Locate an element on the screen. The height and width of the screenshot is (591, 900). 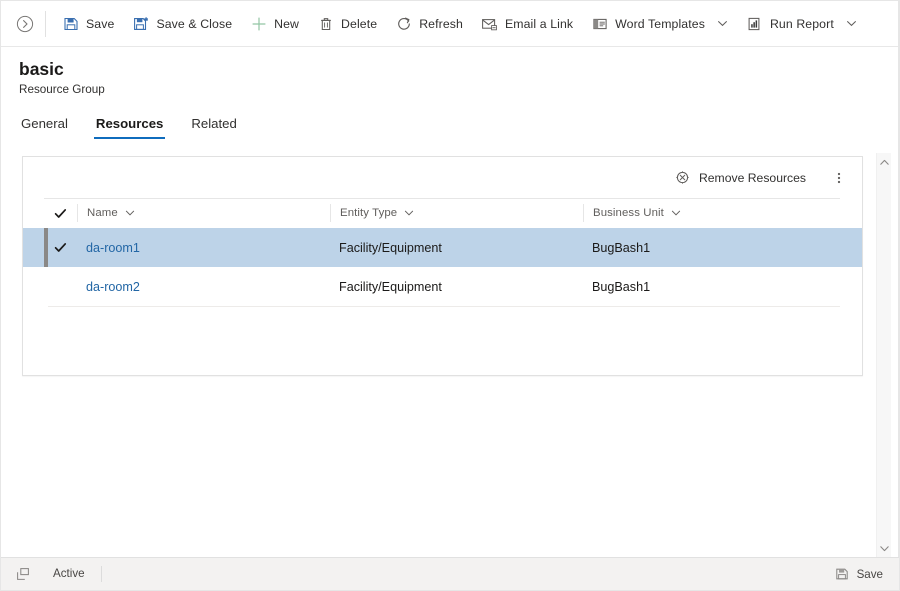
content-vertical-scrollbar is located at coordinates (883, 355).